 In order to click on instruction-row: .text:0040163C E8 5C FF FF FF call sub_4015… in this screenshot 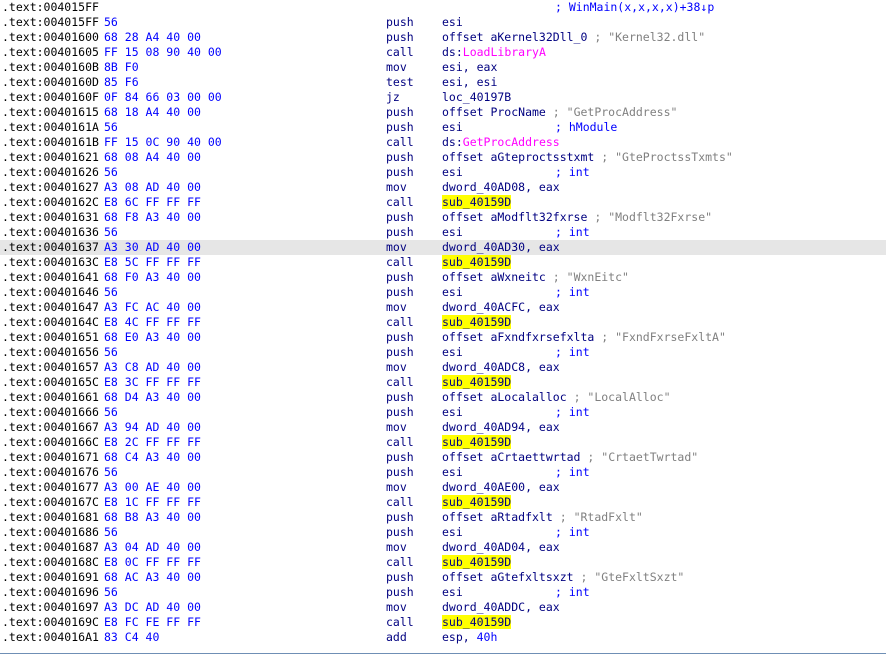, I will do `click(443, 262)`.